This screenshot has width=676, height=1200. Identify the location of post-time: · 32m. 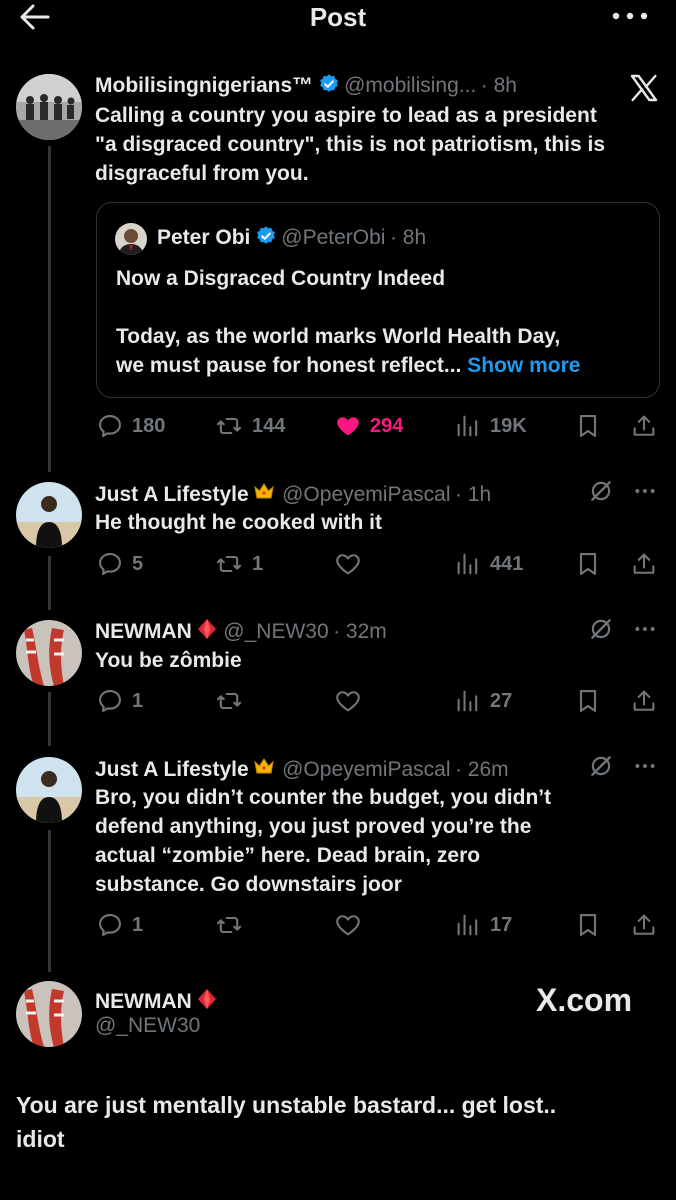
(360, 631).